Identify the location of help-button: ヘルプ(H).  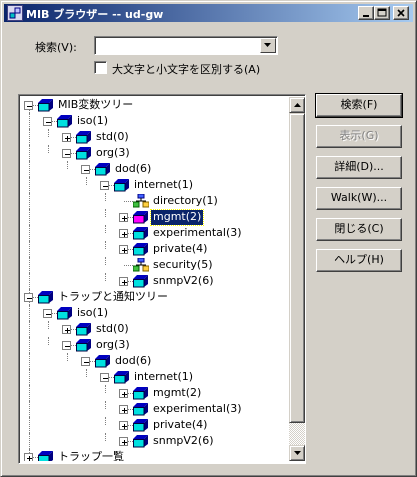
(359, 260).